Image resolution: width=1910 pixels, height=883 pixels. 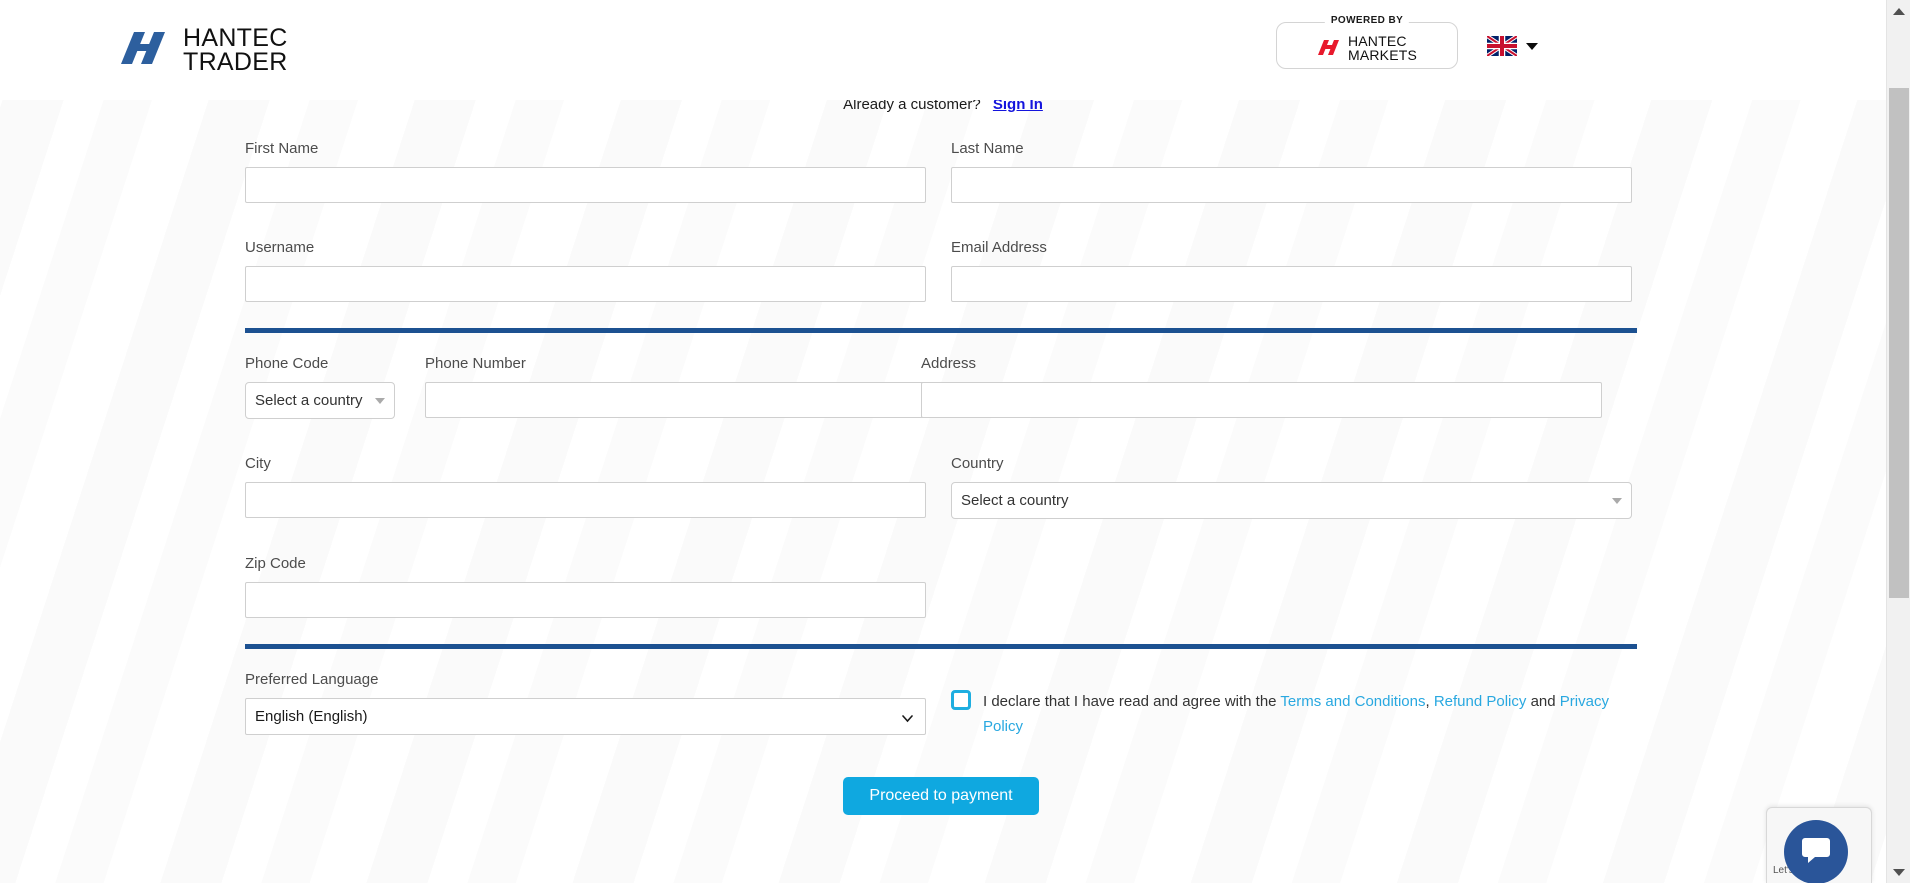 I want to click on country-select: Select a country, so click(x=1291, y=500).